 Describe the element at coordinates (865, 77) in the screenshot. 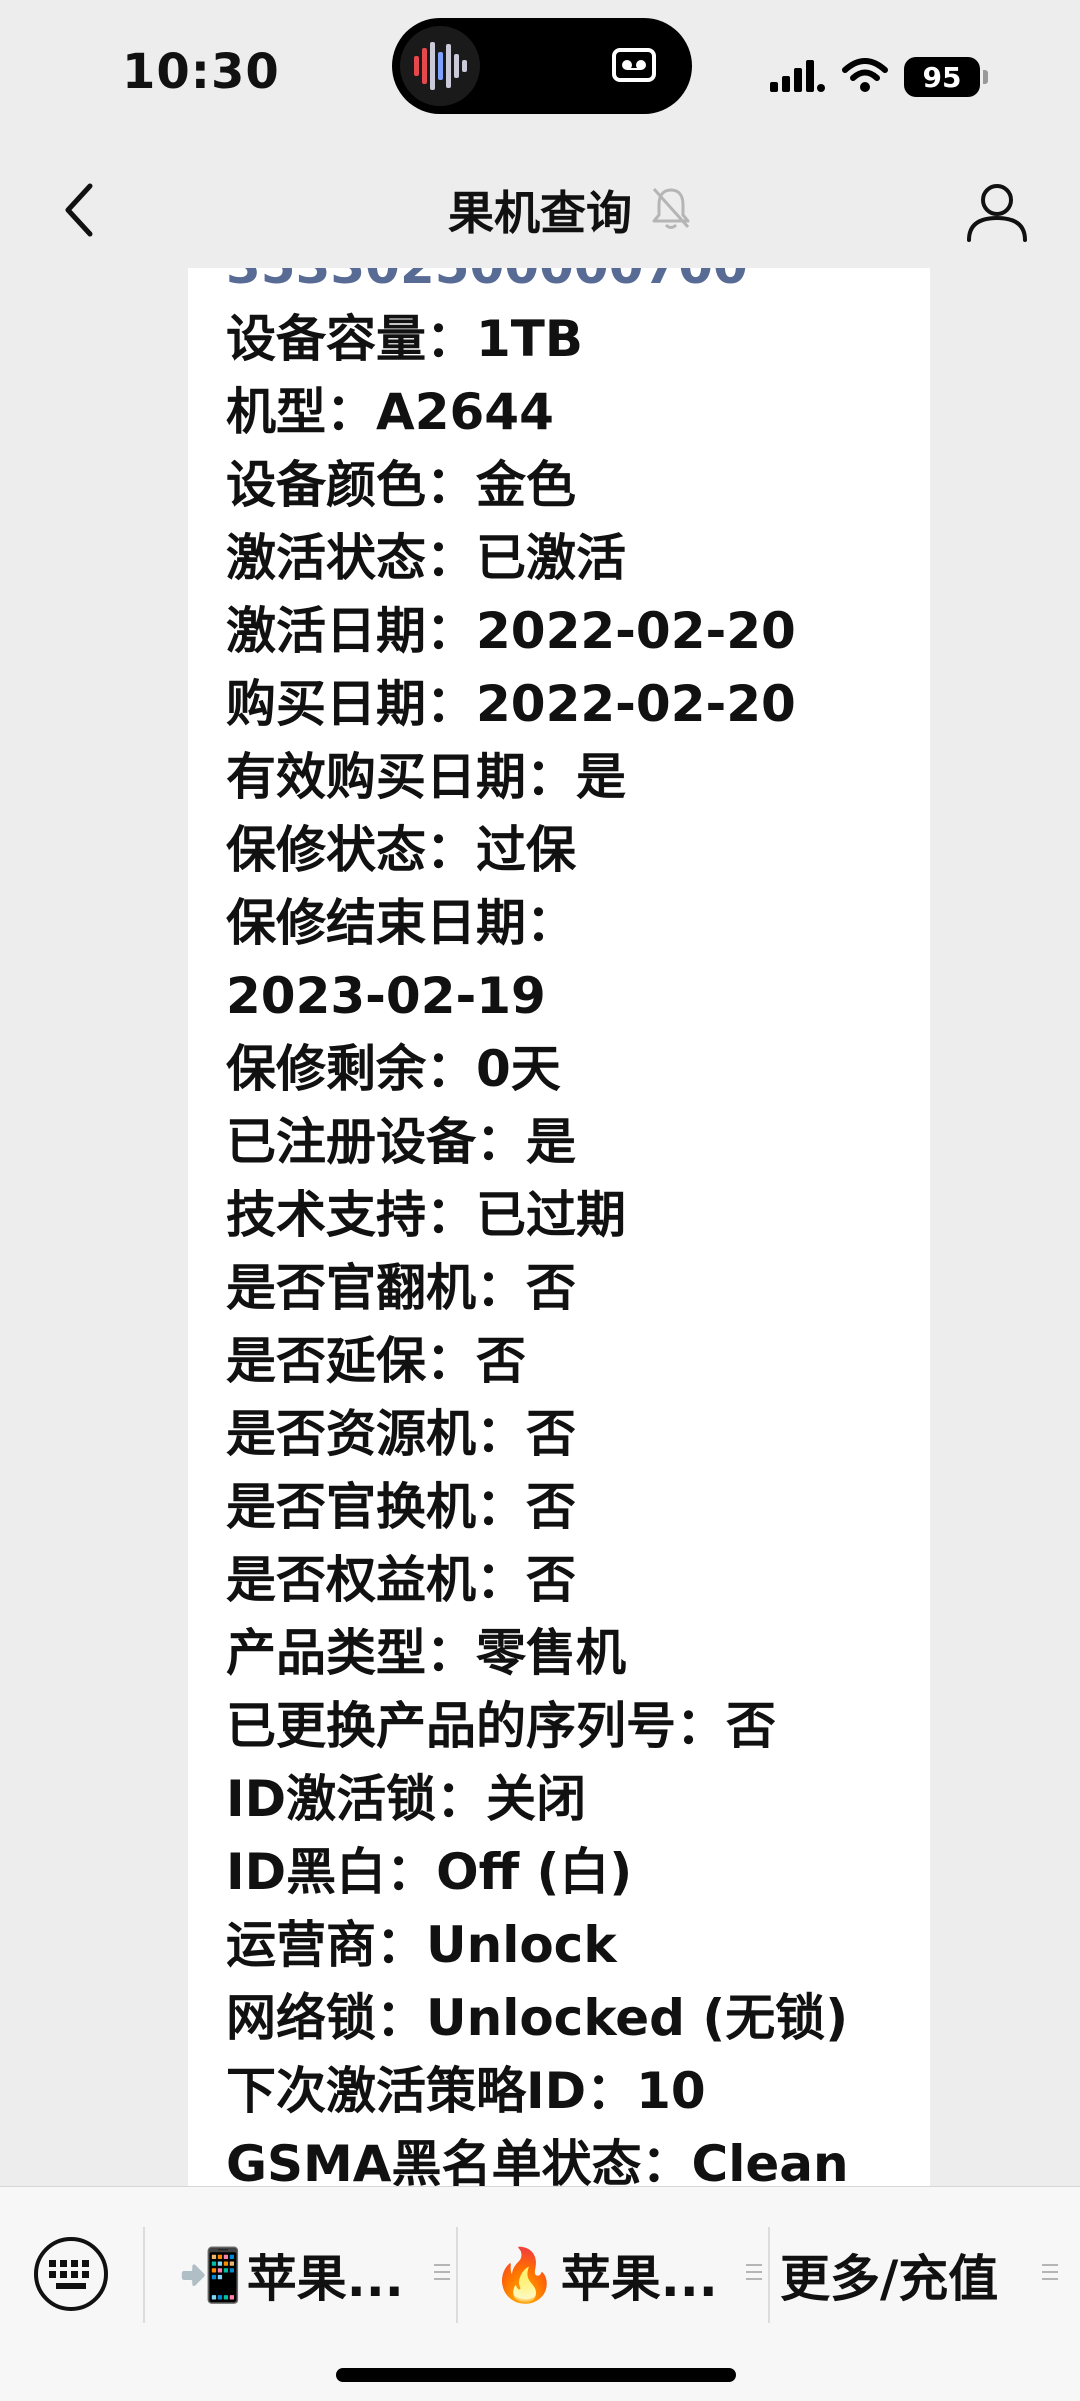

I see `wifi-icon` at that location.